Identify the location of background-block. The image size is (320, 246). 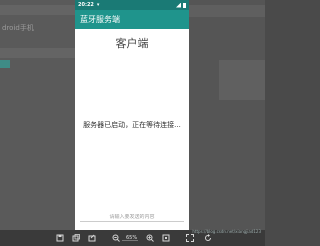
(242, 80).